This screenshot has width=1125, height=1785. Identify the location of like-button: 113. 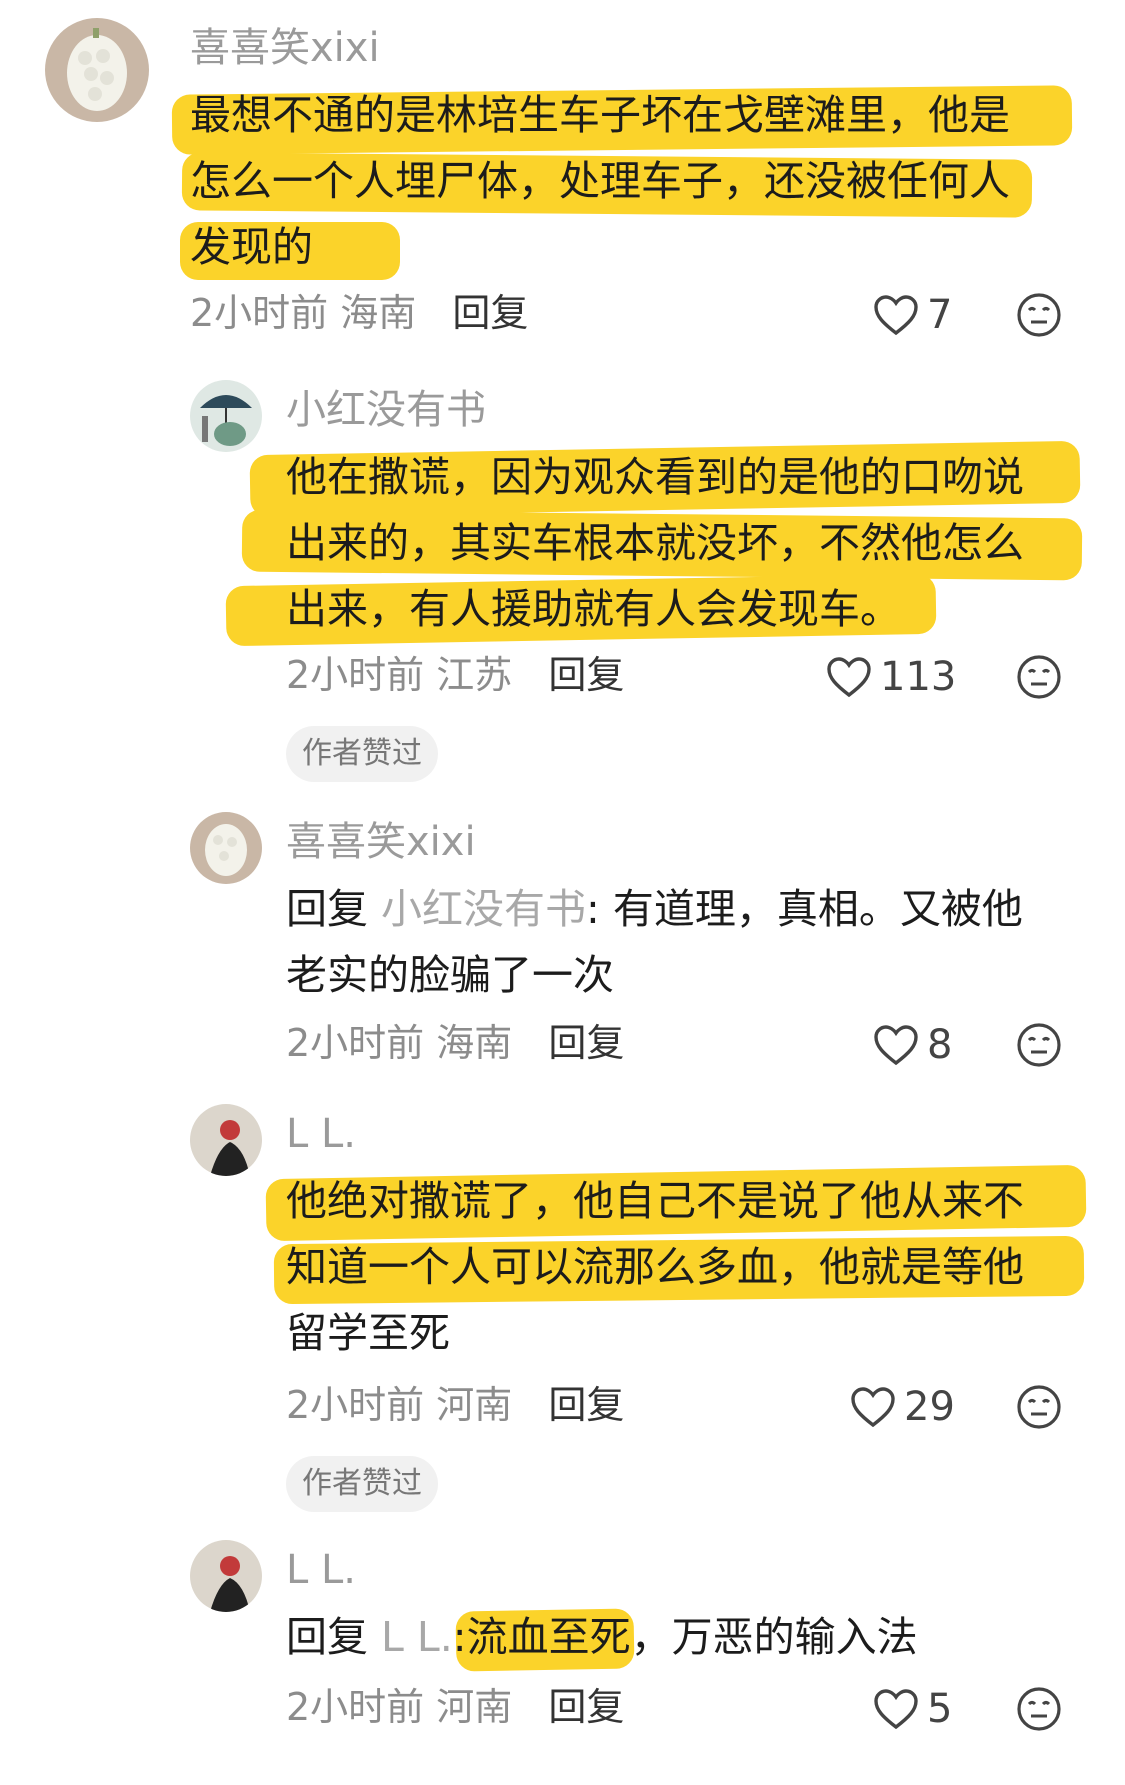
(891, 677).